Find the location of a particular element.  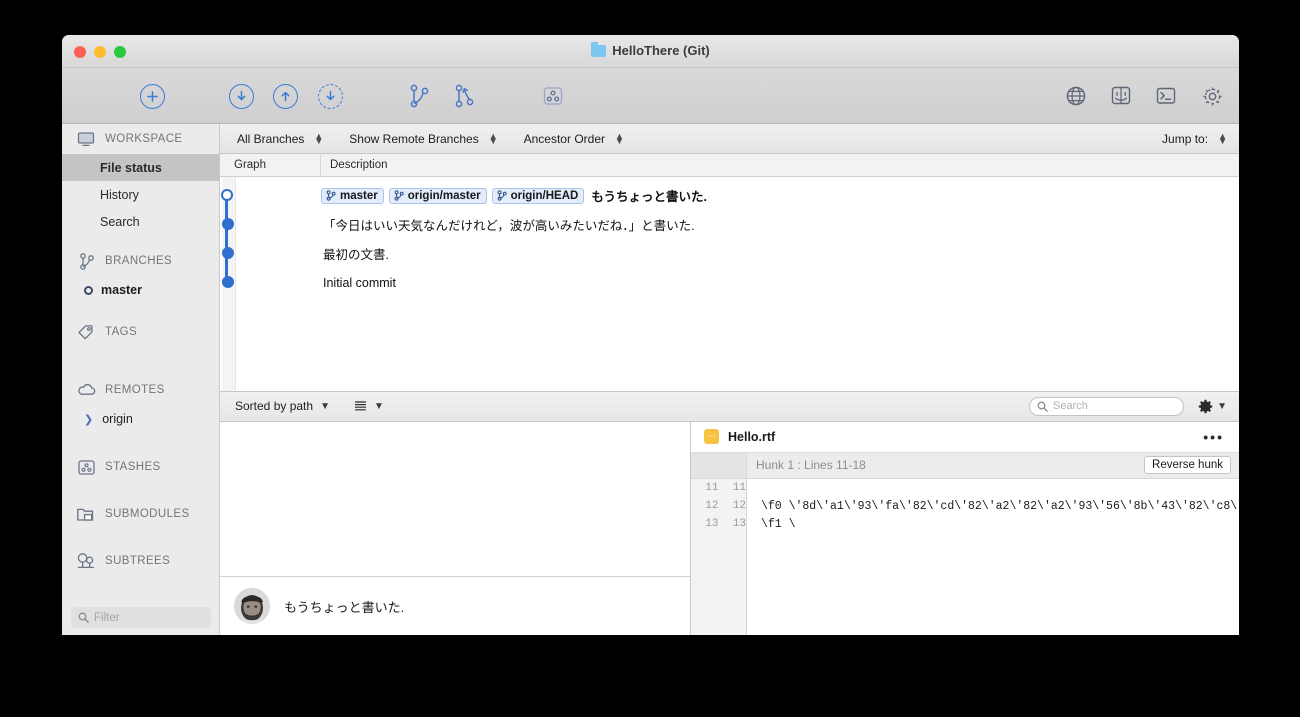

sidebar-filter-input: Filter is located at coordinates (141, 617).